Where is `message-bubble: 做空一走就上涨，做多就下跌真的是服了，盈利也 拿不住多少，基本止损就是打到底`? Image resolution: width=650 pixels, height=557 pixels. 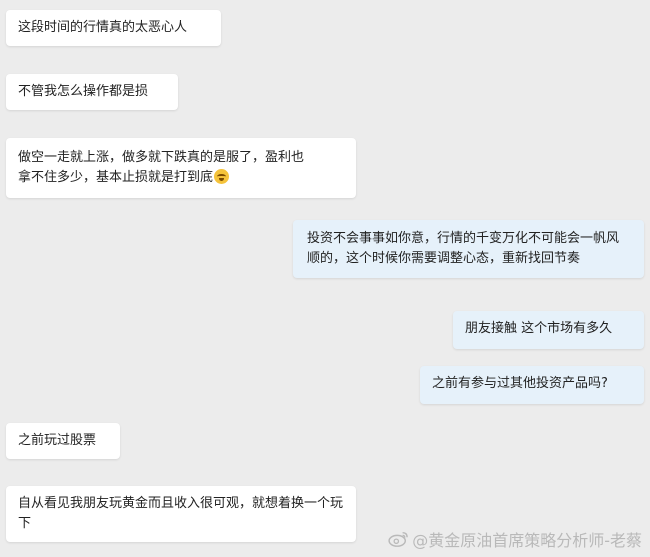 message-bubble: 做空一走就上涨，做多就下跌真的是服了，盈利也 拿不住多少，基本止损就是打到底 is located at coordinates (181, 168).